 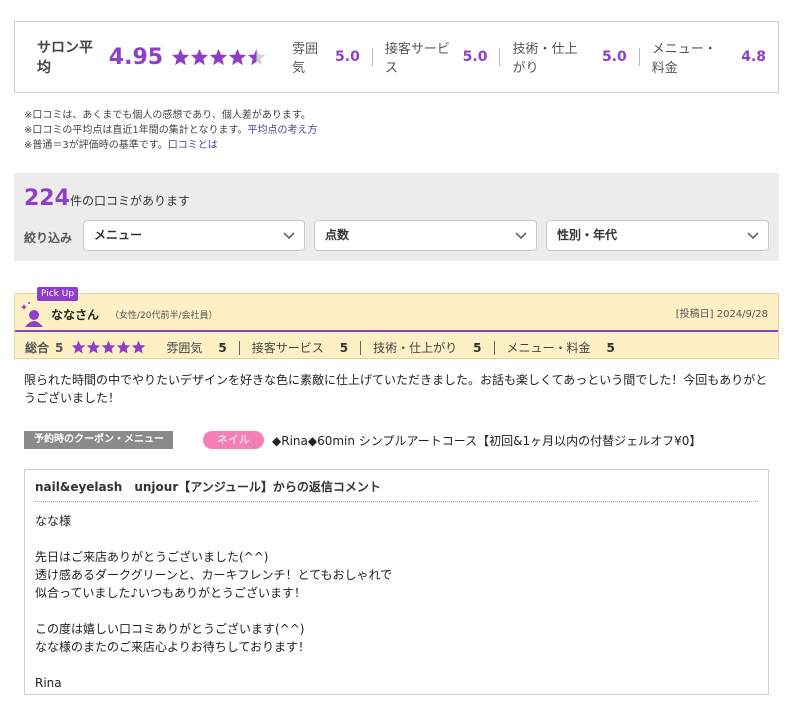 What do you see at coordinates (545, 59) in the screenshot?
I see `category-label: 技術・仕上がり` at bounding box center [545, 59].